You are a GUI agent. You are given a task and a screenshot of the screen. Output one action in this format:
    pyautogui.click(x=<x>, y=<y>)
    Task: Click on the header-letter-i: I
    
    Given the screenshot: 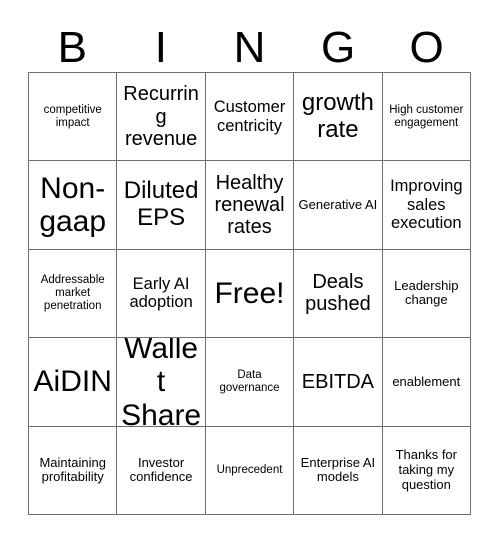 What is the action you would take?
    pyautogui.click(x=160, y=47)
    